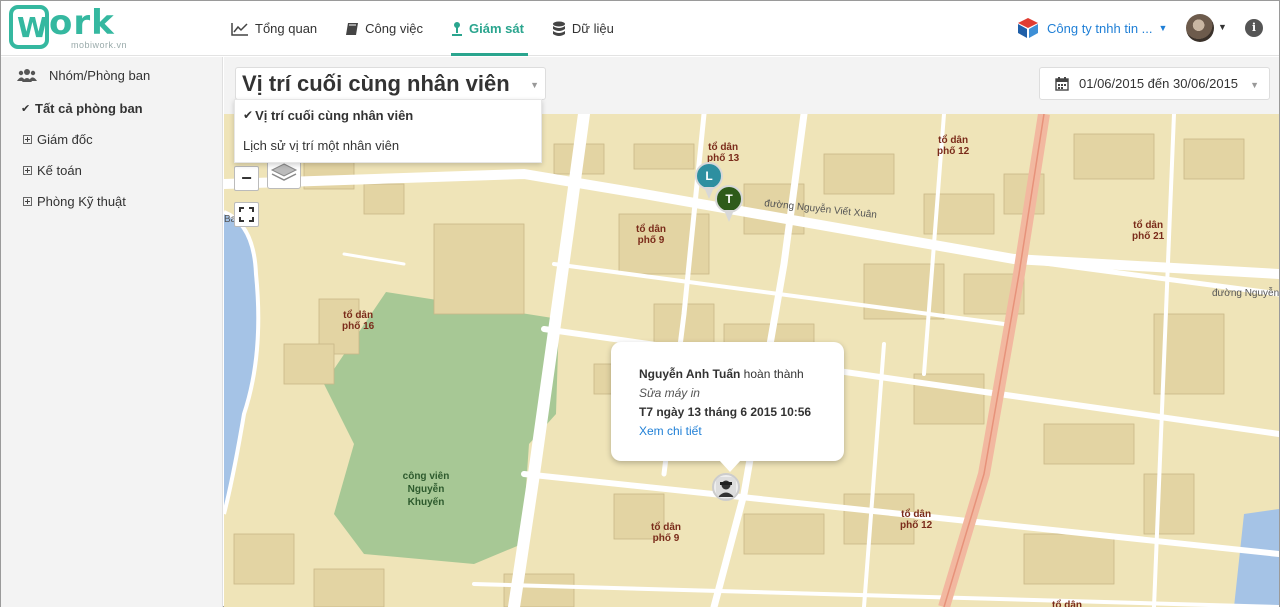 The image size is (1280, 607). I want to click on company-logo-icon, so click(1028, 28).